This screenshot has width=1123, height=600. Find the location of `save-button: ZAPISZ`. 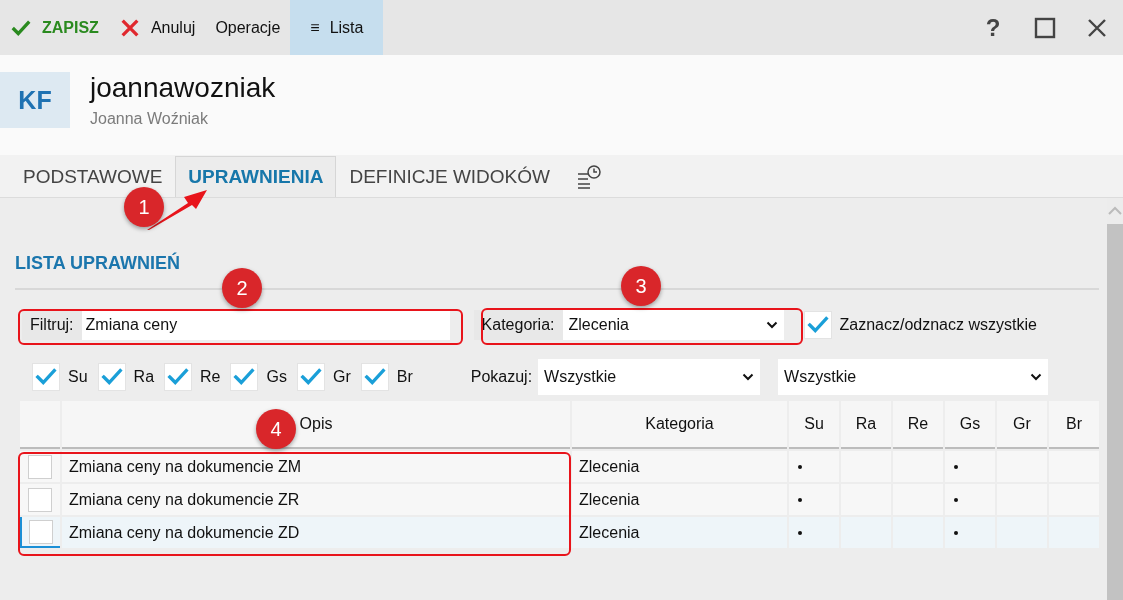

save-button: ZAPISZ is located at coordinates (54, 27).